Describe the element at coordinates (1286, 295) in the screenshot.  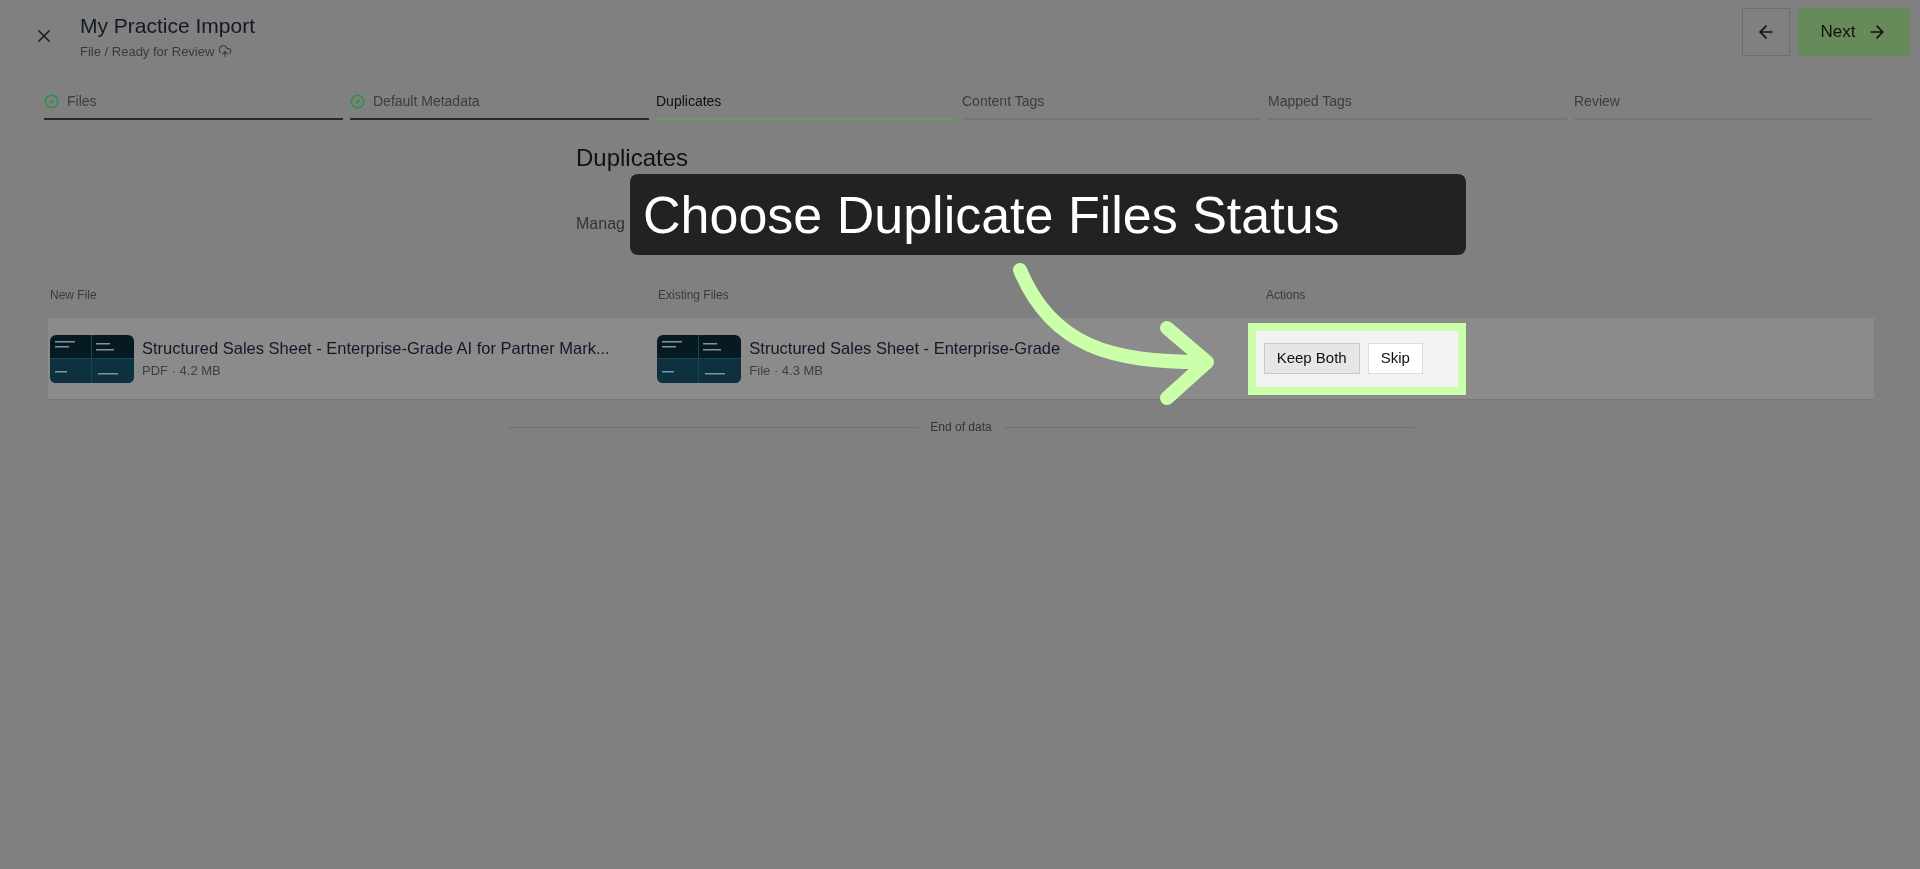
I see `column-header: Actions` at that location.